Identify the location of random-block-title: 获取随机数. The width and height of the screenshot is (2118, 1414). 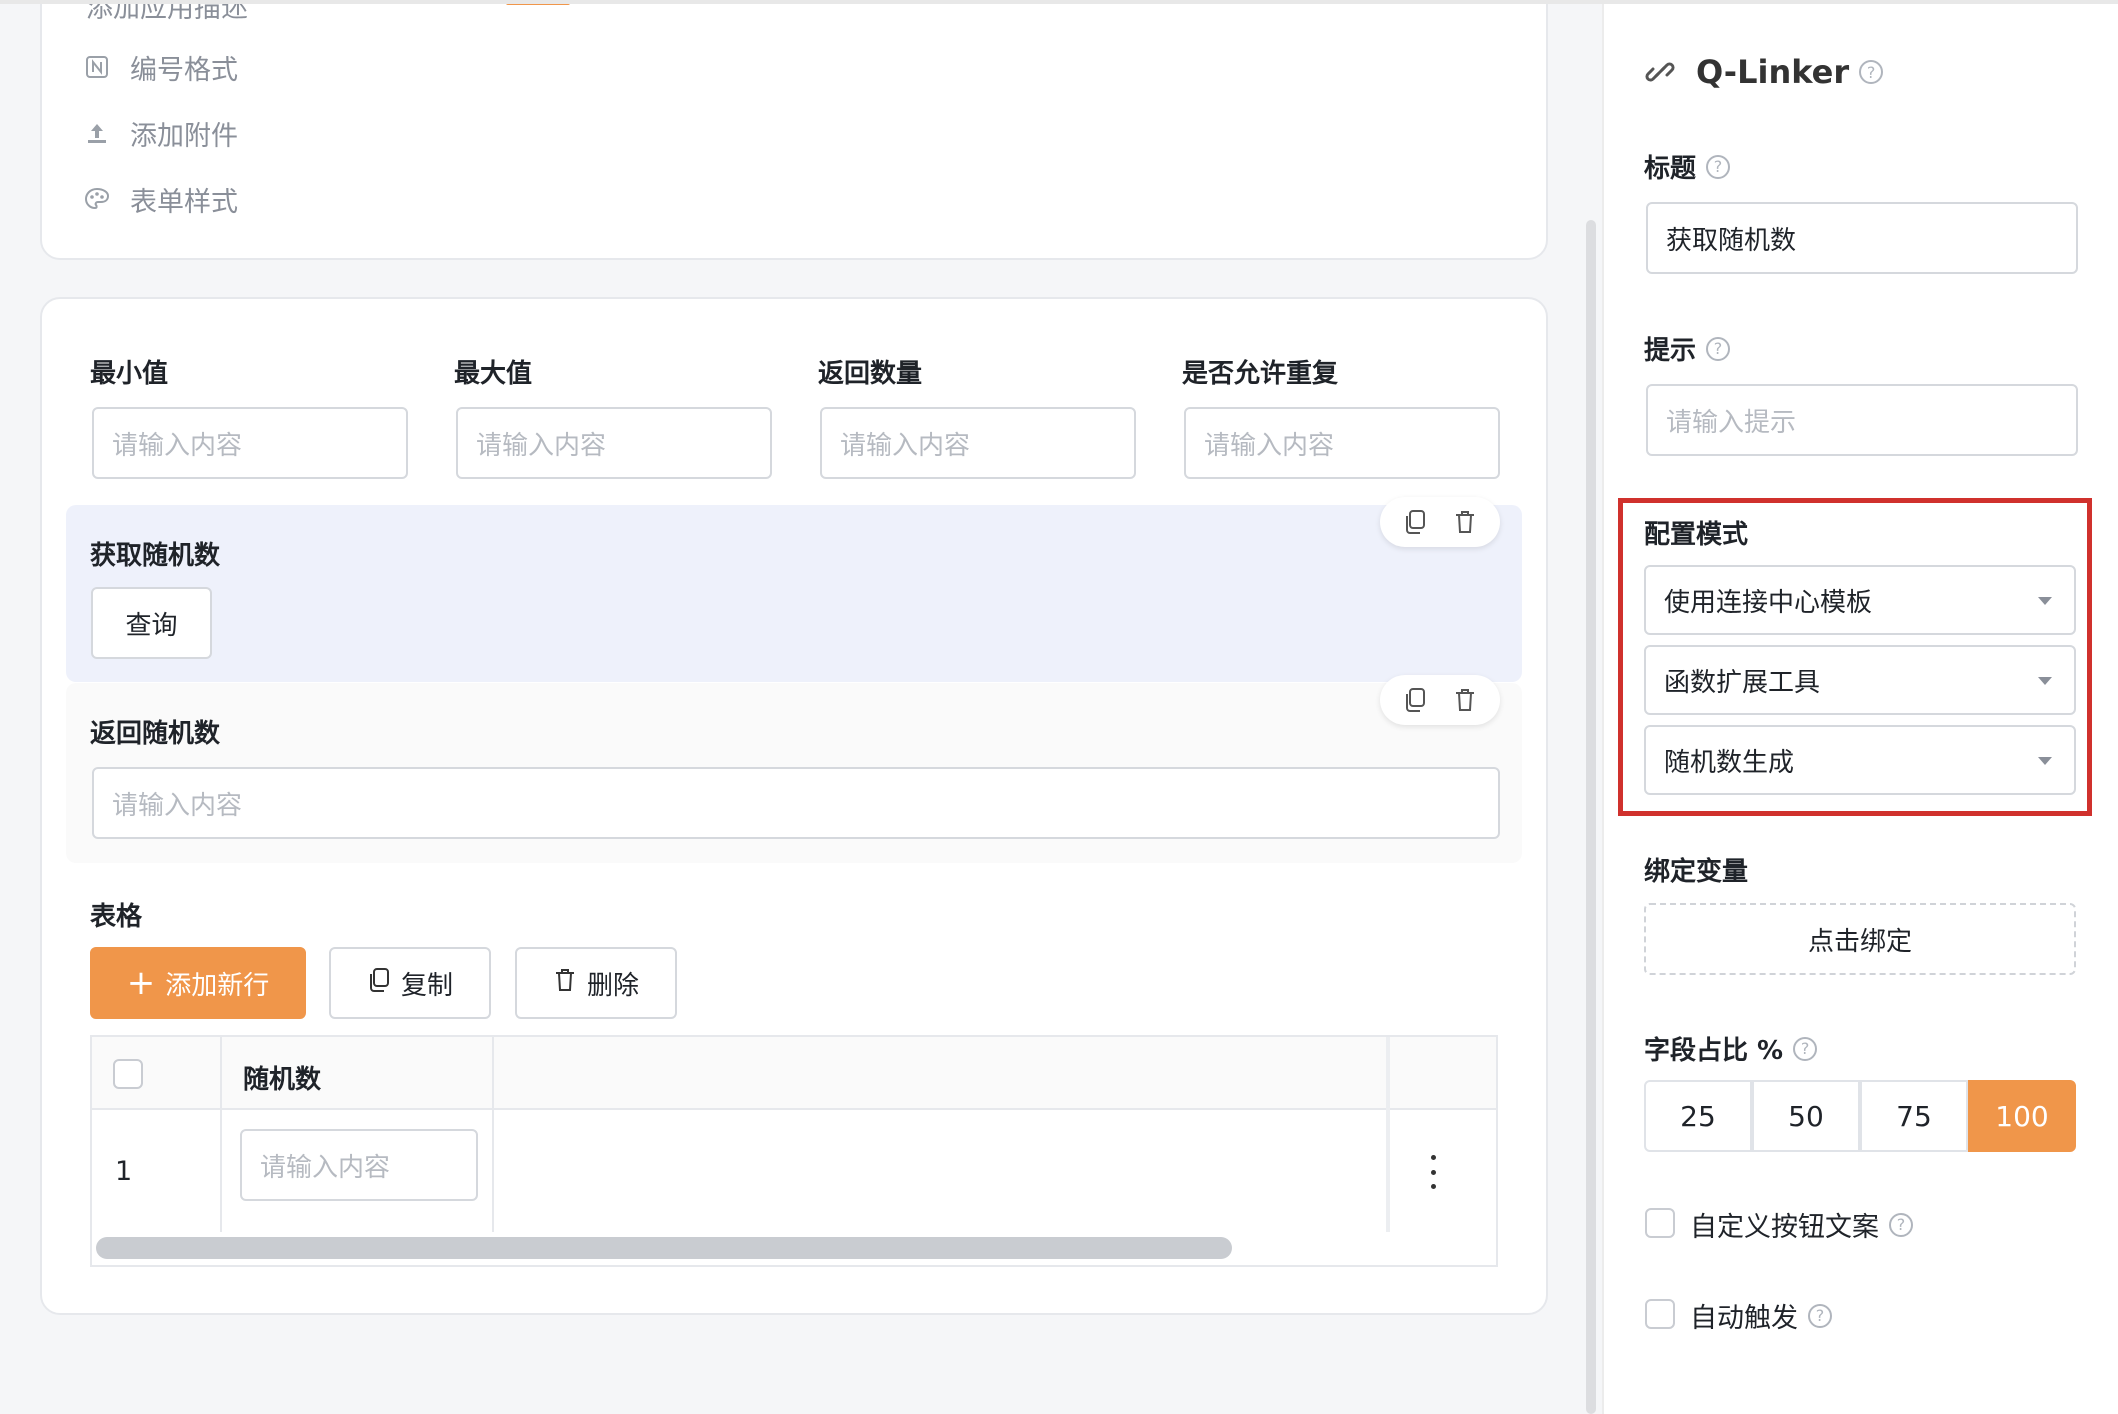
(155, 556).